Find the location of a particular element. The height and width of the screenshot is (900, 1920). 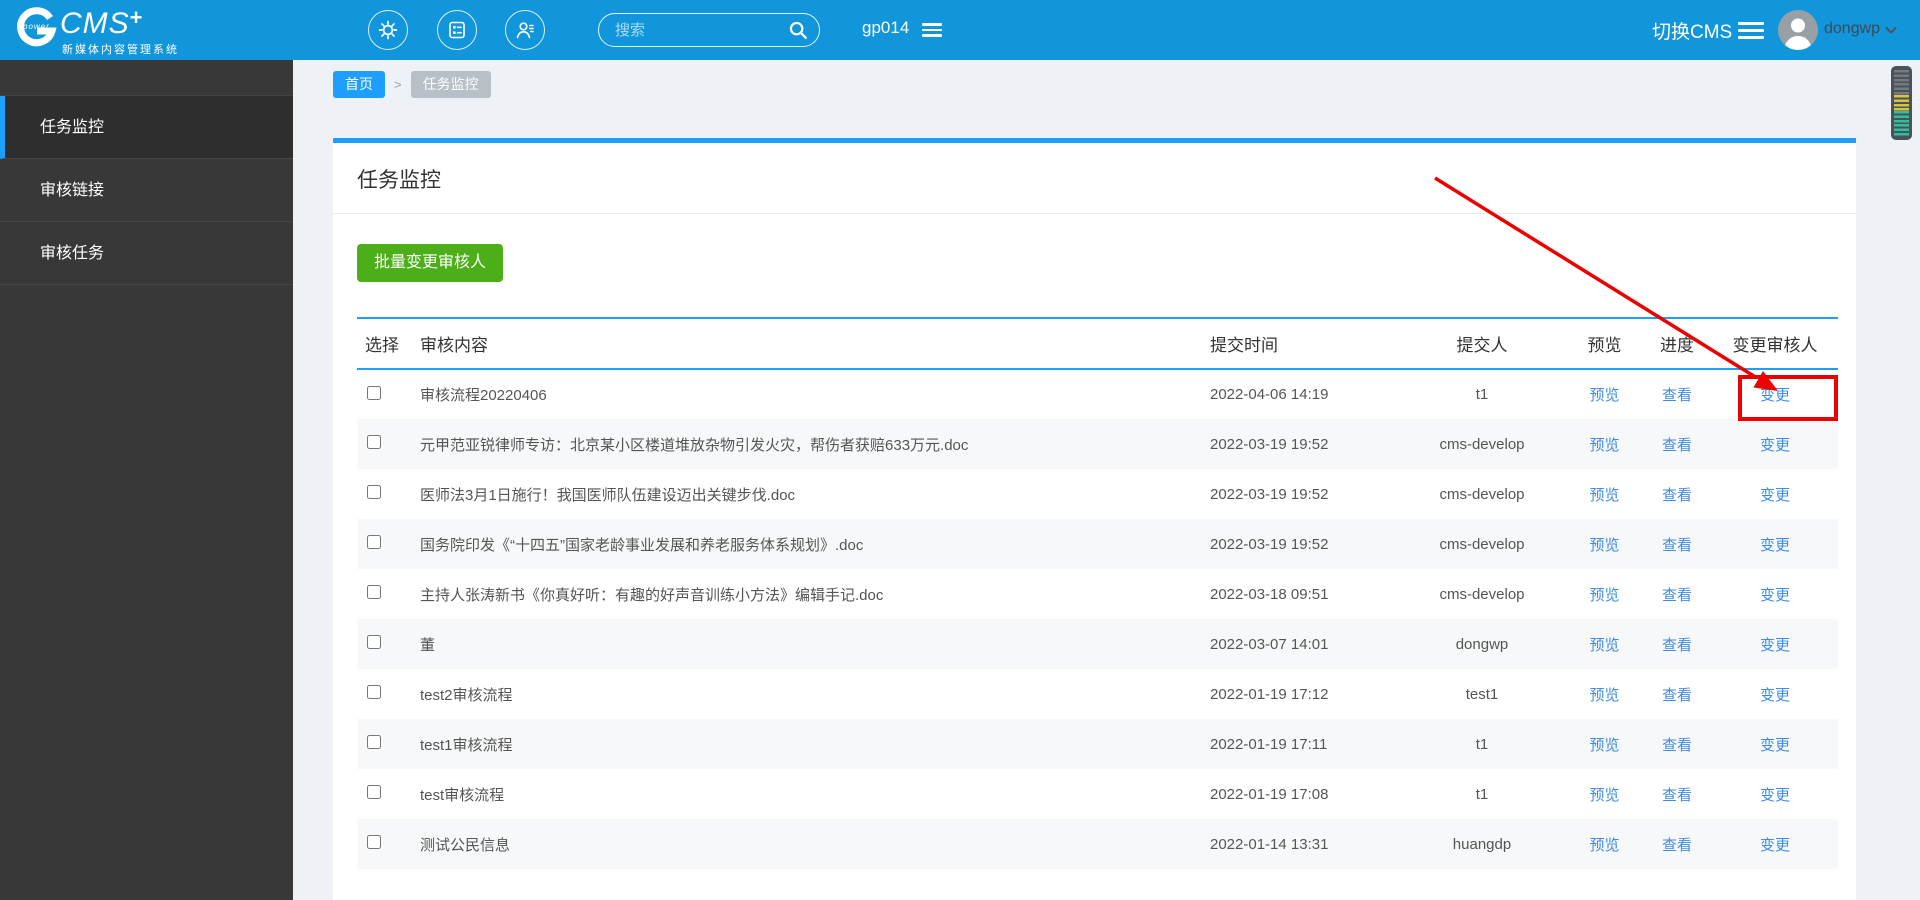

workspace-name: gp014 is located at coordinates (886, 27).